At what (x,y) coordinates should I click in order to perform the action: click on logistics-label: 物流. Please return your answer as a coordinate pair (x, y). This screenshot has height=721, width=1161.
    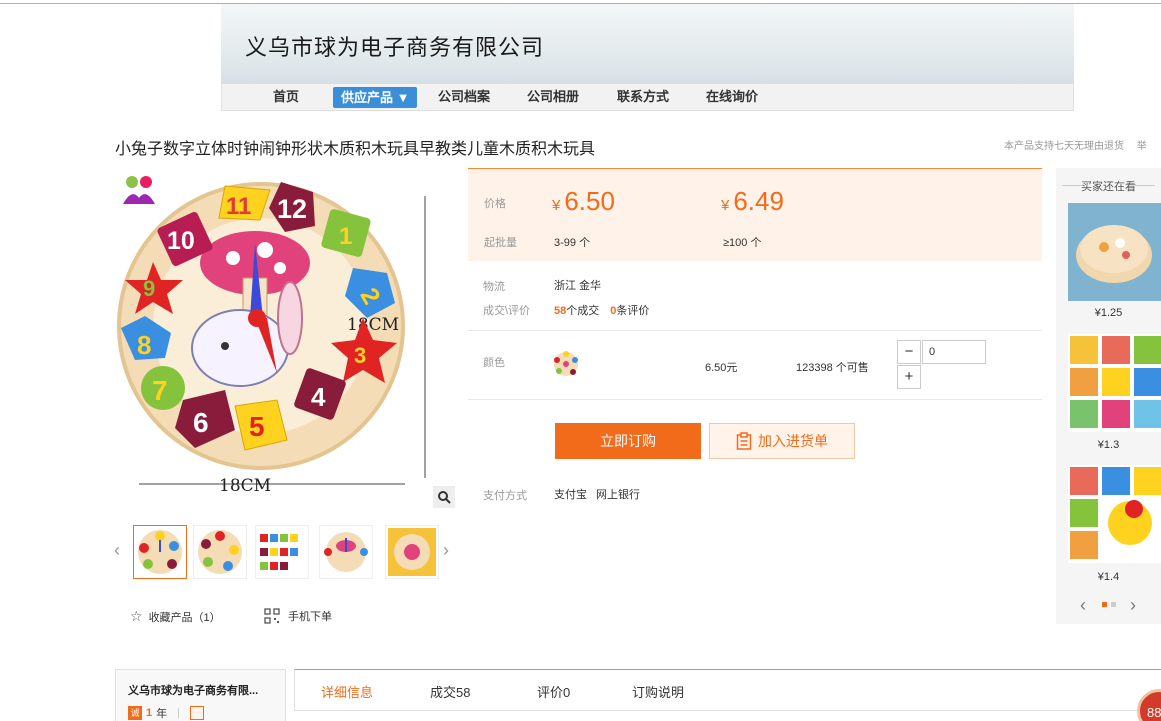
    Looking at the image, I should click on (494, 287).